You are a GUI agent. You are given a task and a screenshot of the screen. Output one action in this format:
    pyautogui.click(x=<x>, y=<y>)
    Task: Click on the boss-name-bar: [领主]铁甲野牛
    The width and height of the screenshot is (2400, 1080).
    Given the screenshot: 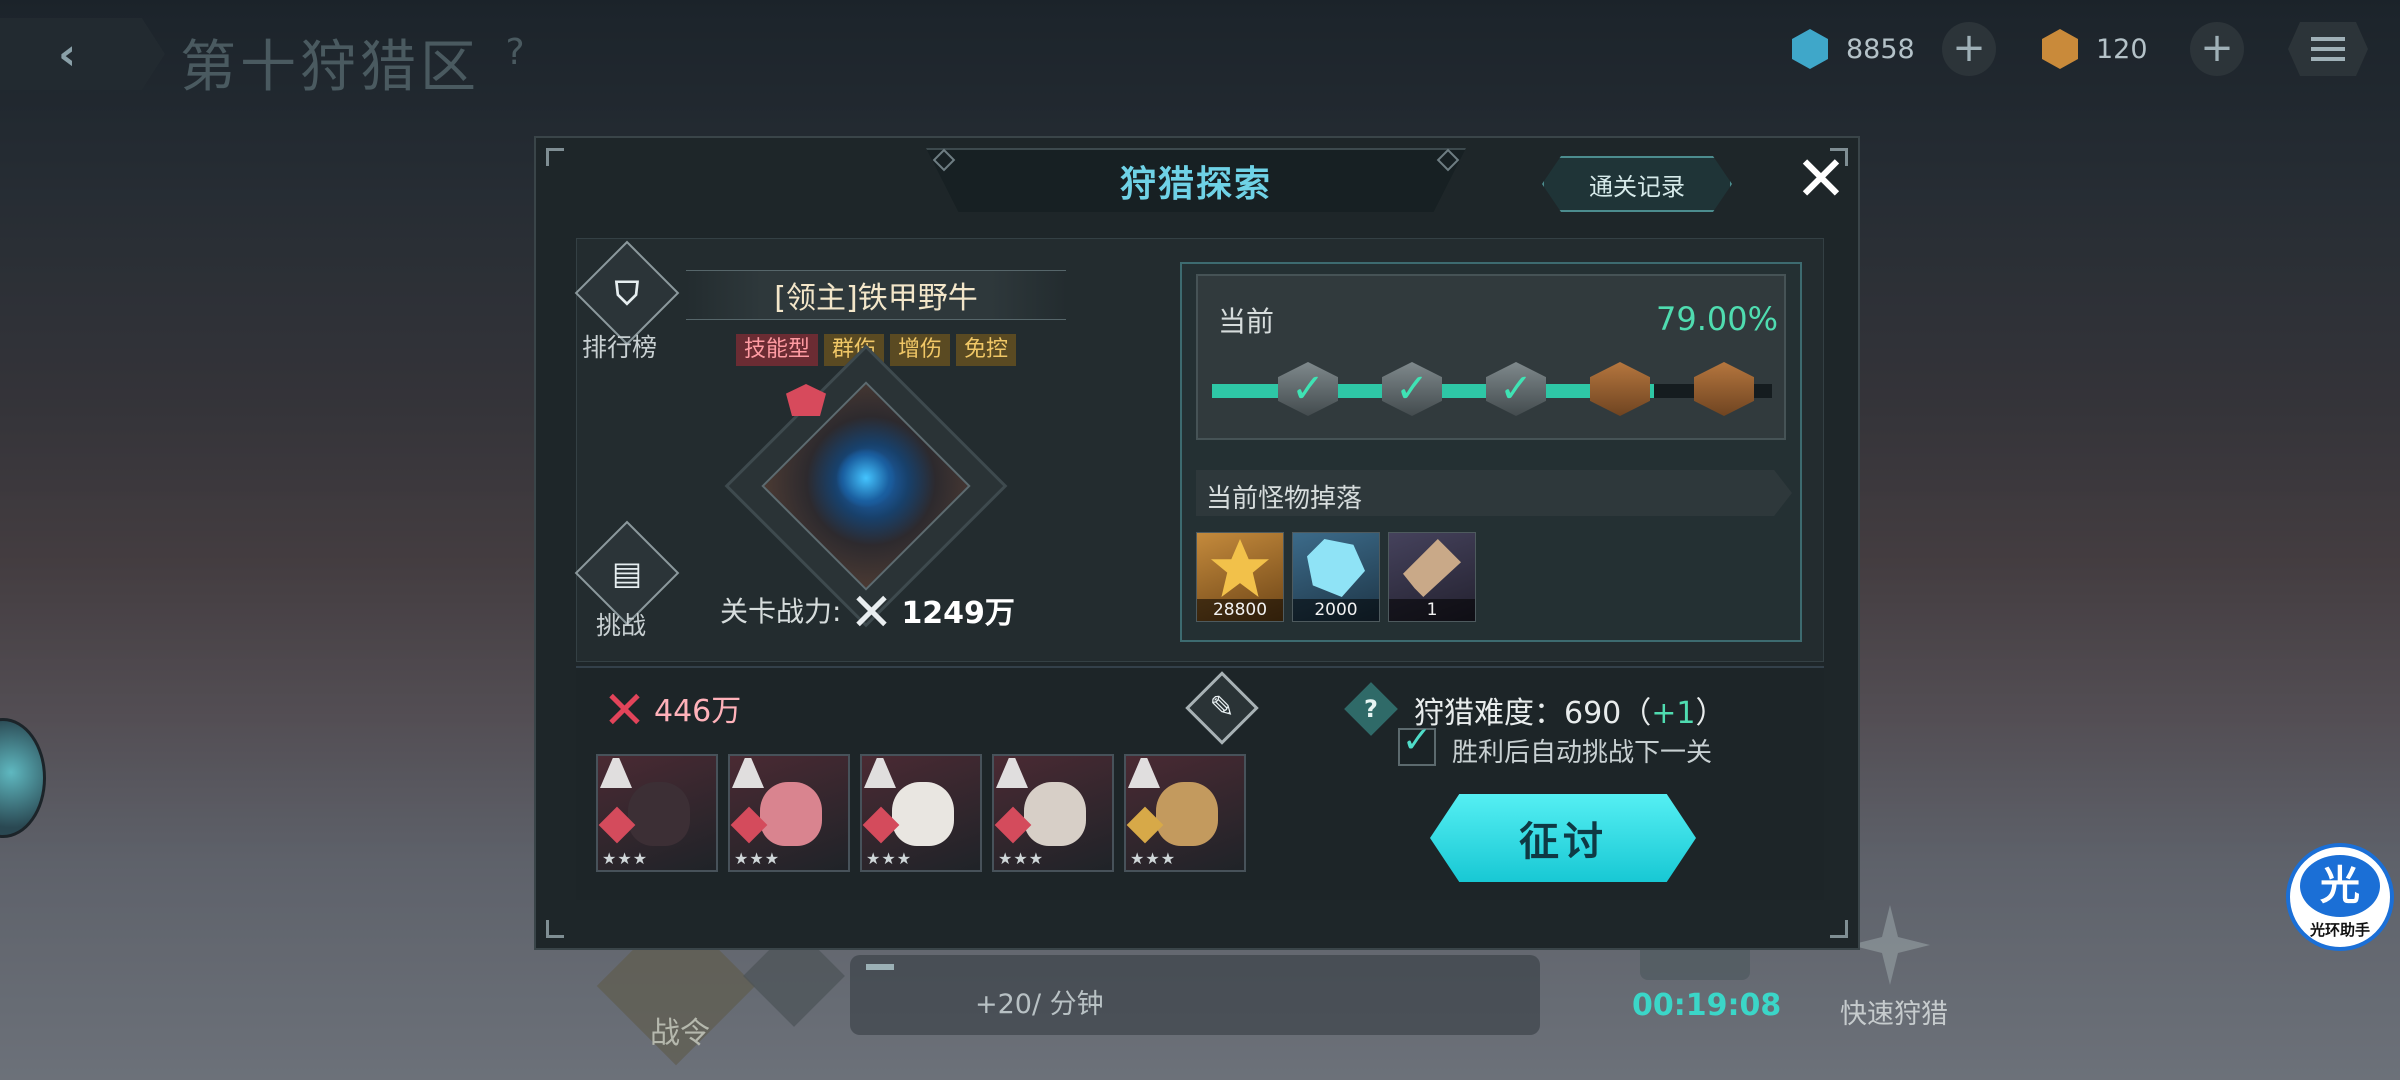 What is the action you would take?
    pyautogui.click(x=876, y=295)
    